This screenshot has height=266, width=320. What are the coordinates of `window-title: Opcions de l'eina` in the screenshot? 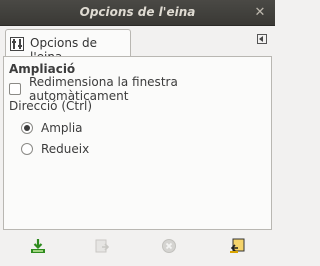 It's located at (137, 12).